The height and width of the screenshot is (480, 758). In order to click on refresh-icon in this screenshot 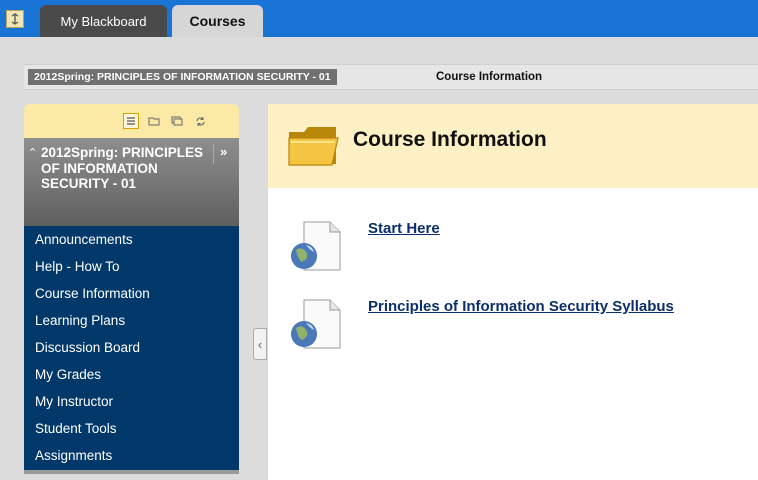, I will do `click(200, 121)`.